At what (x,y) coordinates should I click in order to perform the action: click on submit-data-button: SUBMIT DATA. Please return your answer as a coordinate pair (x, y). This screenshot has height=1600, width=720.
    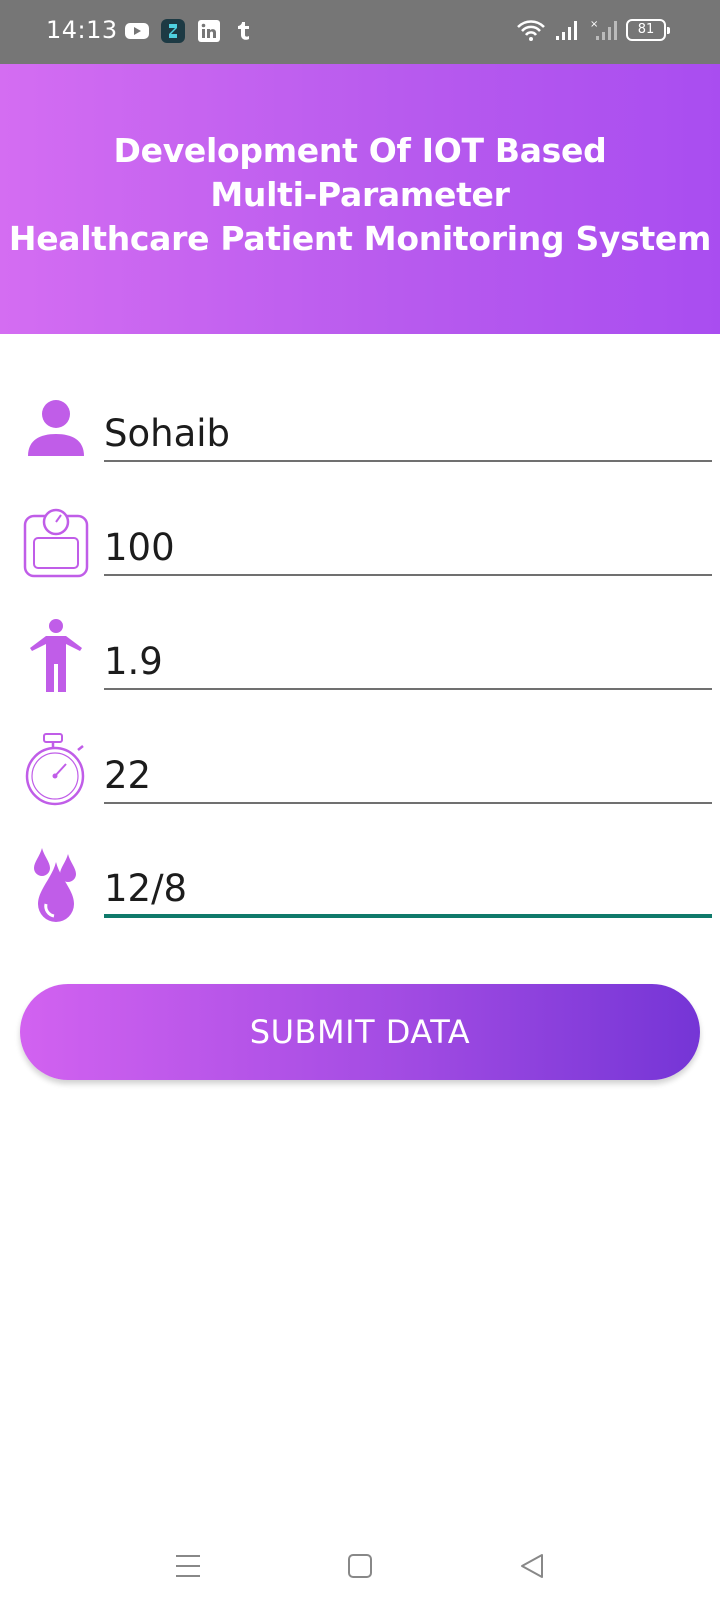
    Looking at the image, I should click on (360, 1032).